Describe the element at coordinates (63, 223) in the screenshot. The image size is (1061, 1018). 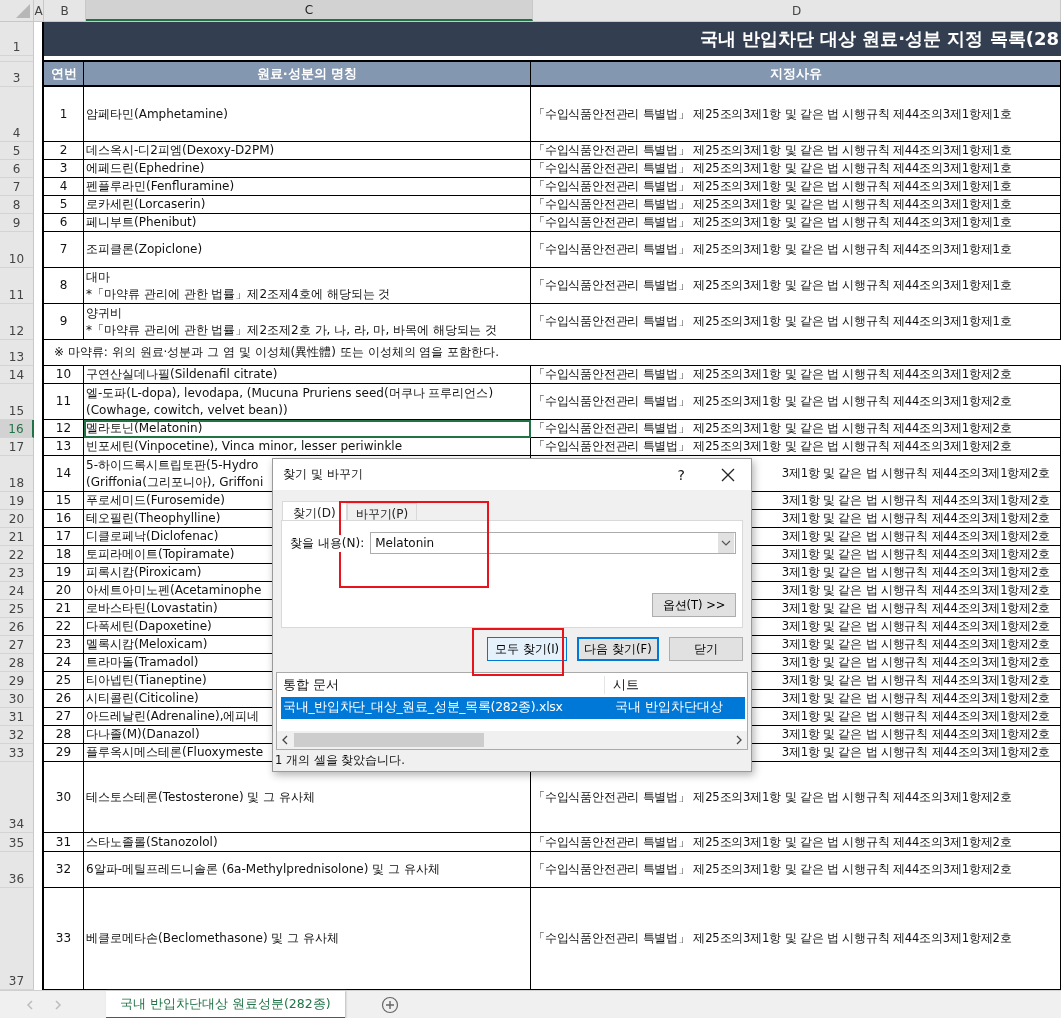
I see `table-cell: 6` at that location.